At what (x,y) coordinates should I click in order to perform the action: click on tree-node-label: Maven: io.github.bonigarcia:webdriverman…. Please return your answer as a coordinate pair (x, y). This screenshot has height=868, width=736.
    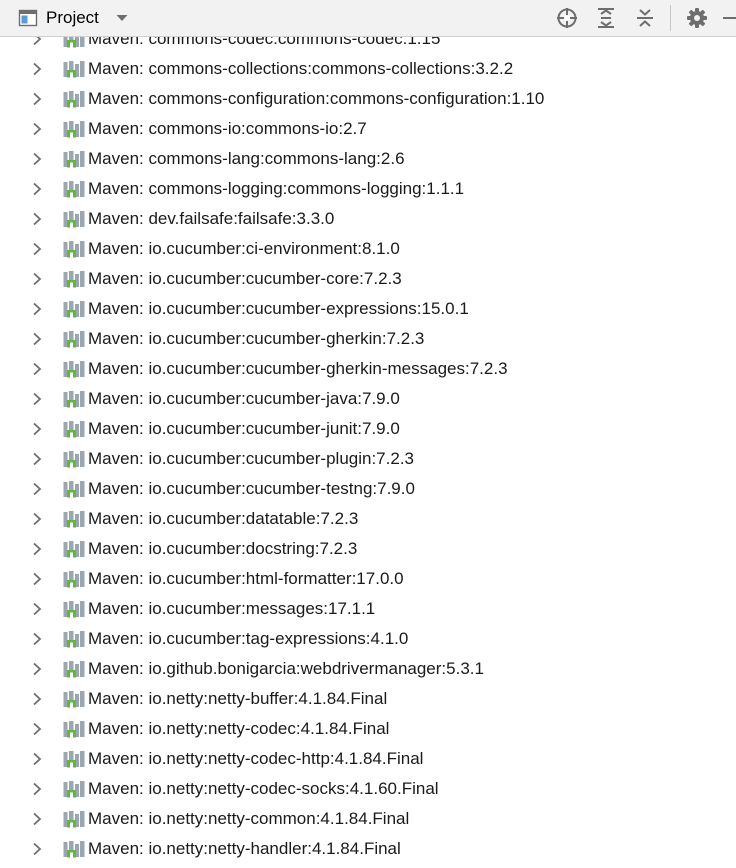
    Looking at the image, I should click on (286, 668).